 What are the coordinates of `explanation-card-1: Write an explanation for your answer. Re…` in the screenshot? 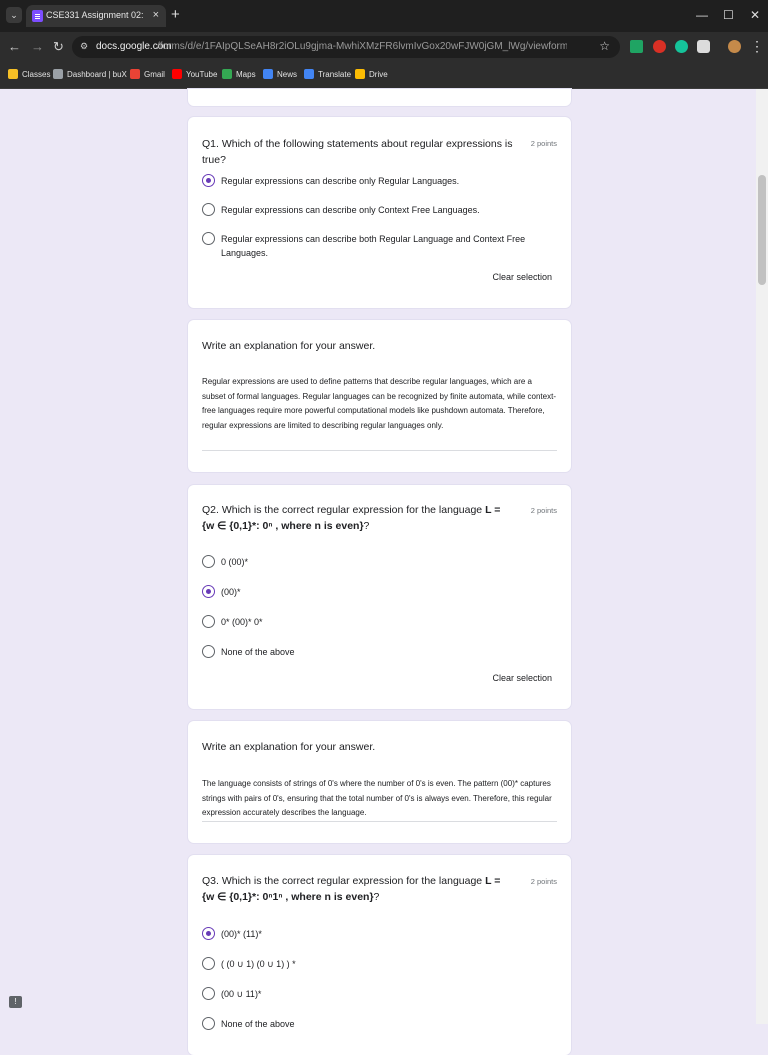 It's located at (379, 396).